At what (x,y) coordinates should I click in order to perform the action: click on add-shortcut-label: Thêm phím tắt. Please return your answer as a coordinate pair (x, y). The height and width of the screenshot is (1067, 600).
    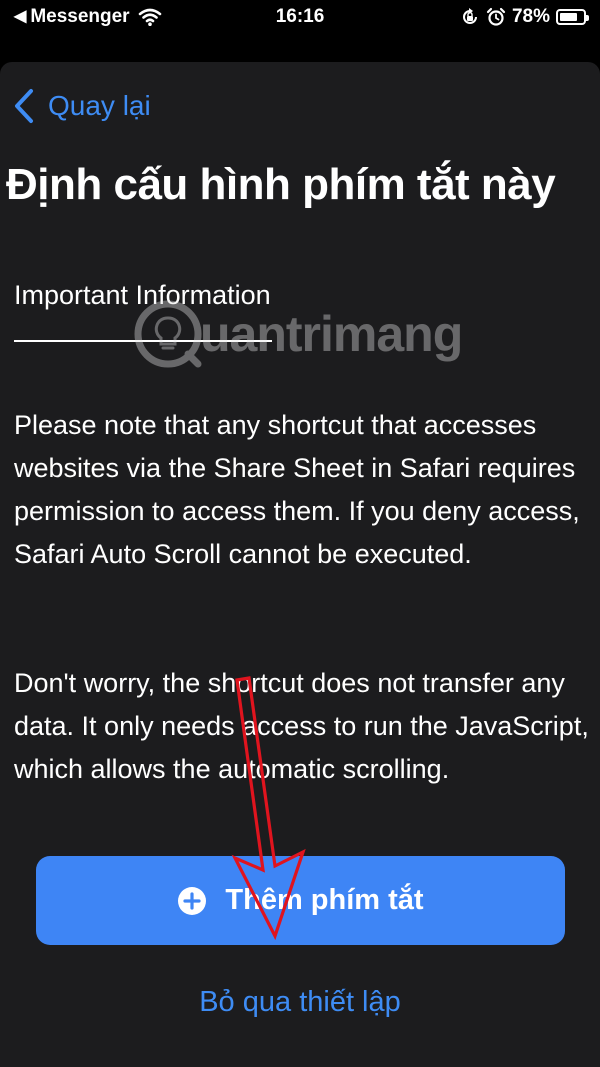
    Looking at the image, I should click on (324, 900).